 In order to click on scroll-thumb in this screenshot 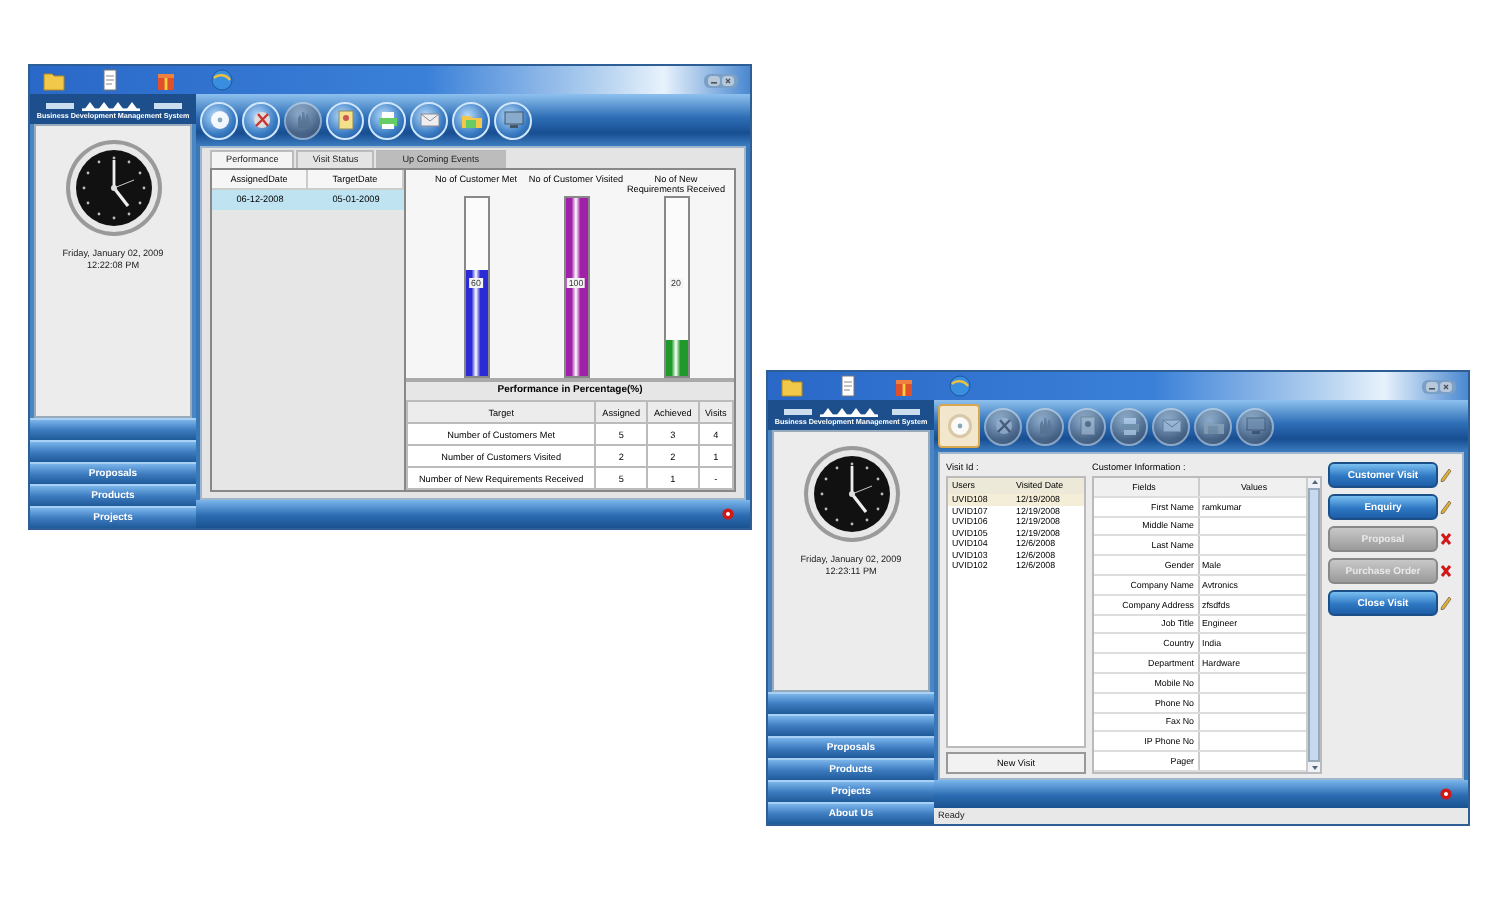, I will do `click(1314, 625)`.